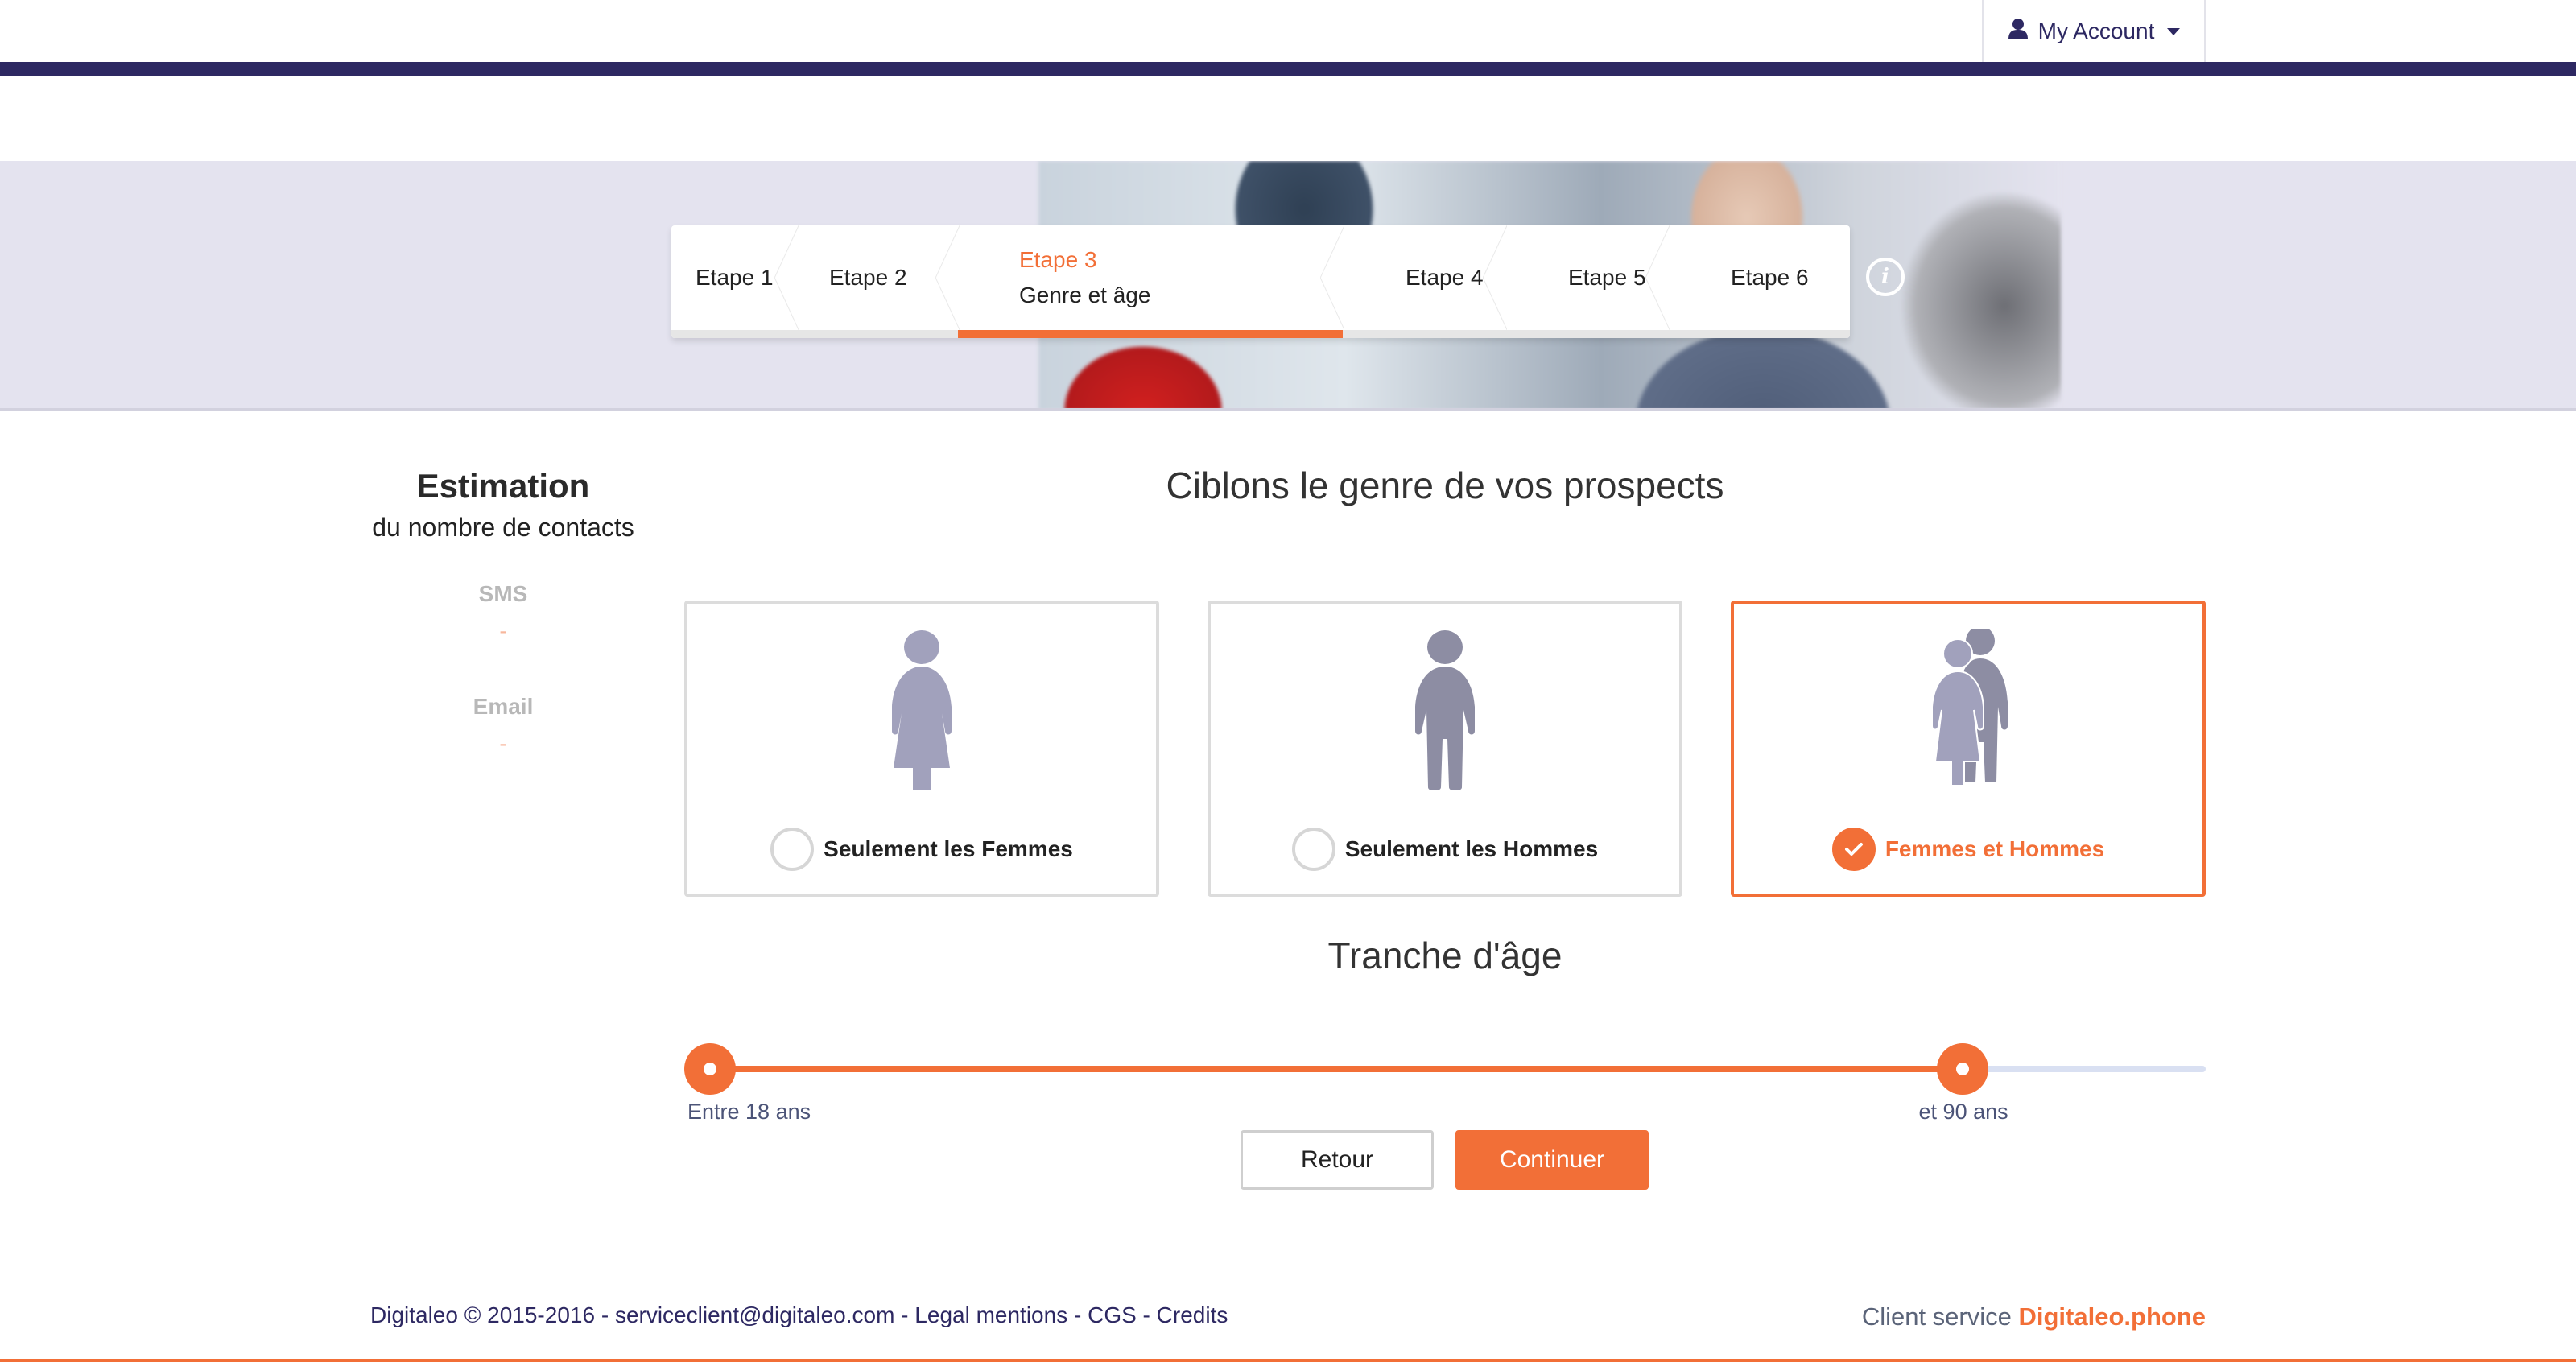 The image size is (2576, 1362). Describe the element at coordinates (1192, 1315) in the screenshot. I see `footer-credits-link: Credits` at that location.